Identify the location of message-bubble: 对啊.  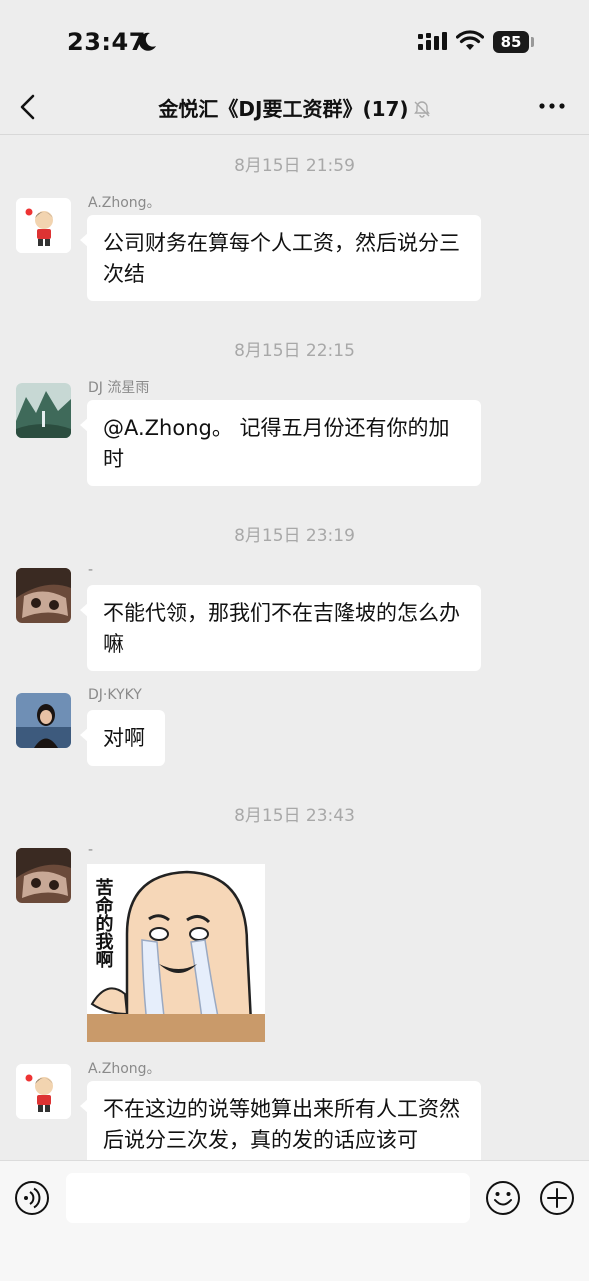
(122, 738).